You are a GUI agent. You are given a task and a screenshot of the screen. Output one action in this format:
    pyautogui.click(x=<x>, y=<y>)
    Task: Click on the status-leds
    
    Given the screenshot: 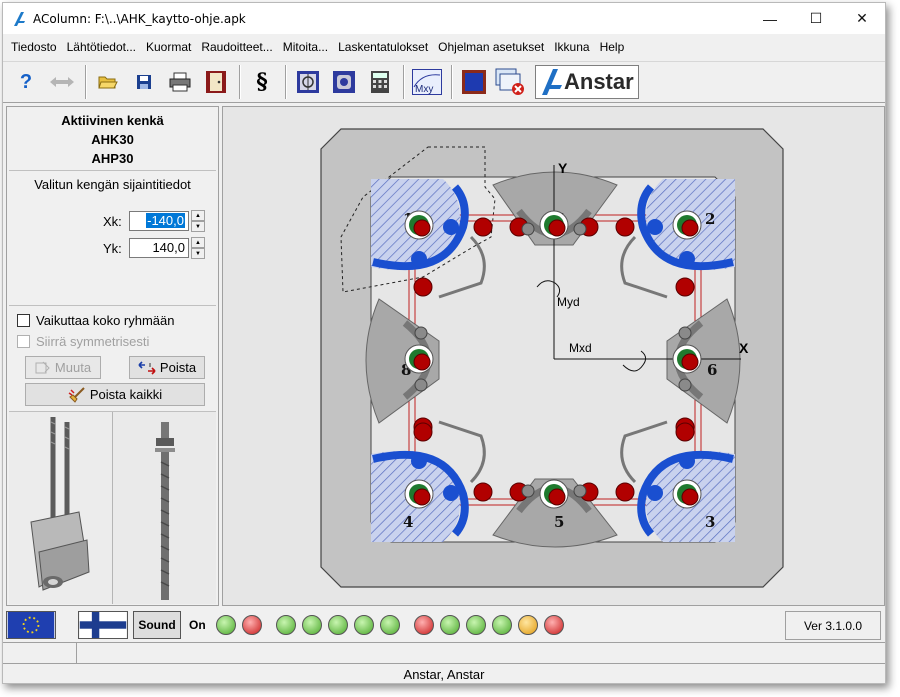 What is the action you would take?
    pyautogui.click(x=392, y=624)
    